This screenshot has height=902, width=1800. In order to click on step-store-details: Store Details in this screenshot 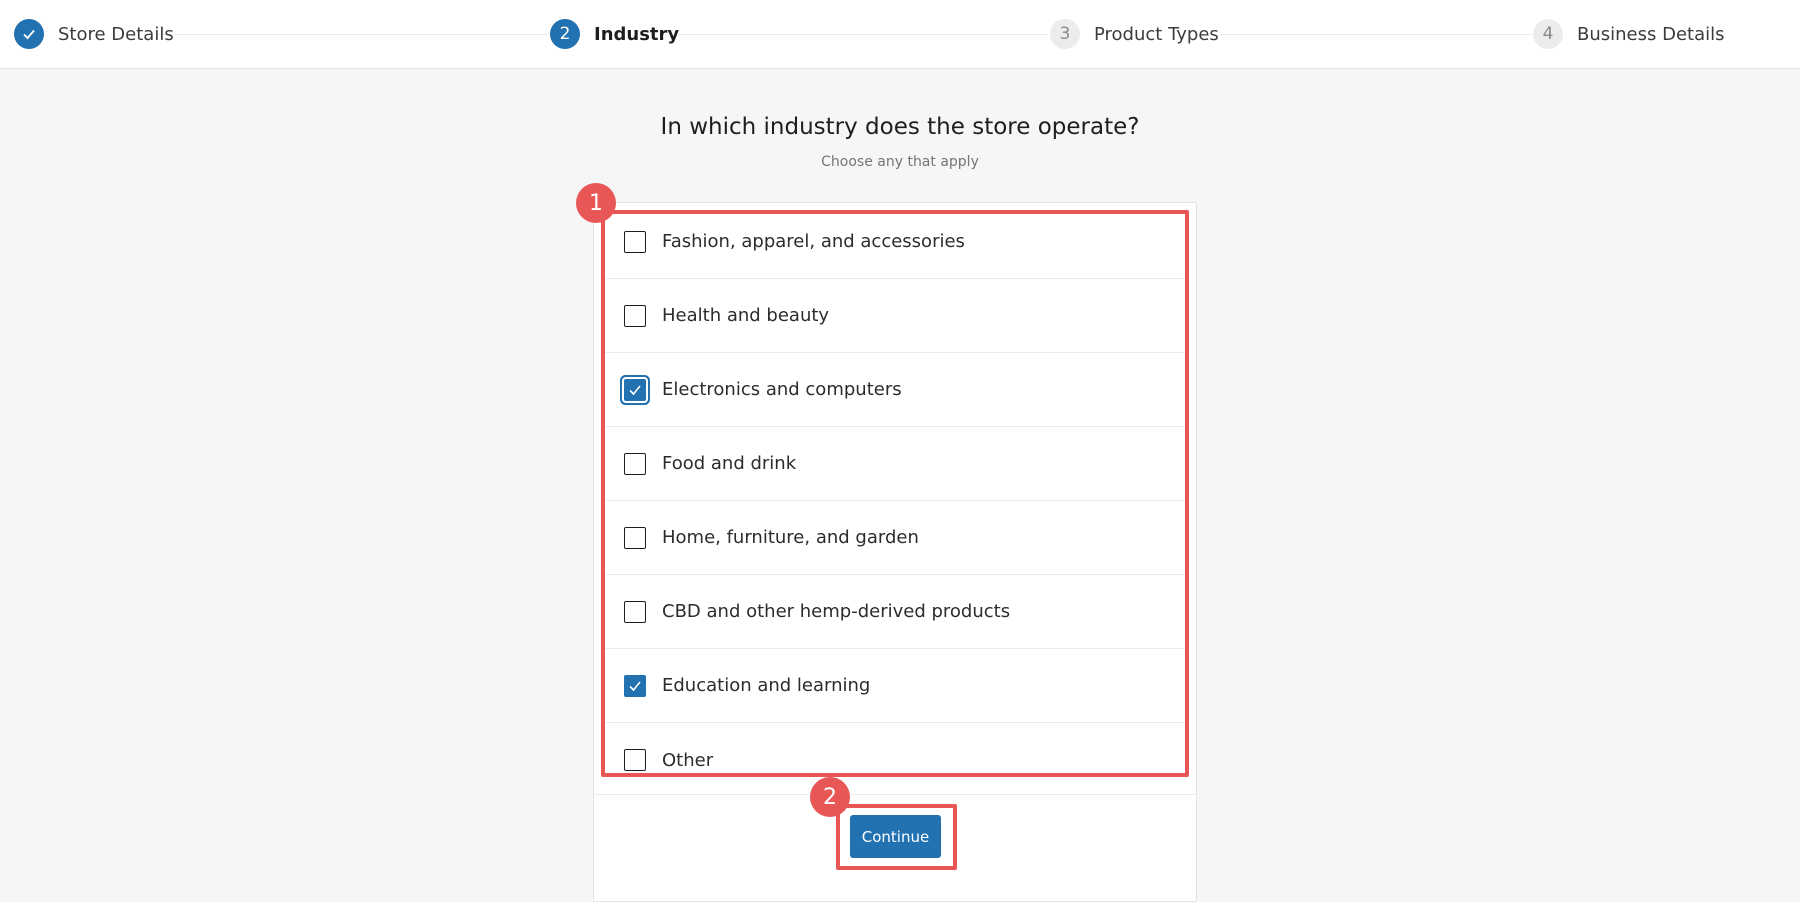, I will do `click(94, 34)`.